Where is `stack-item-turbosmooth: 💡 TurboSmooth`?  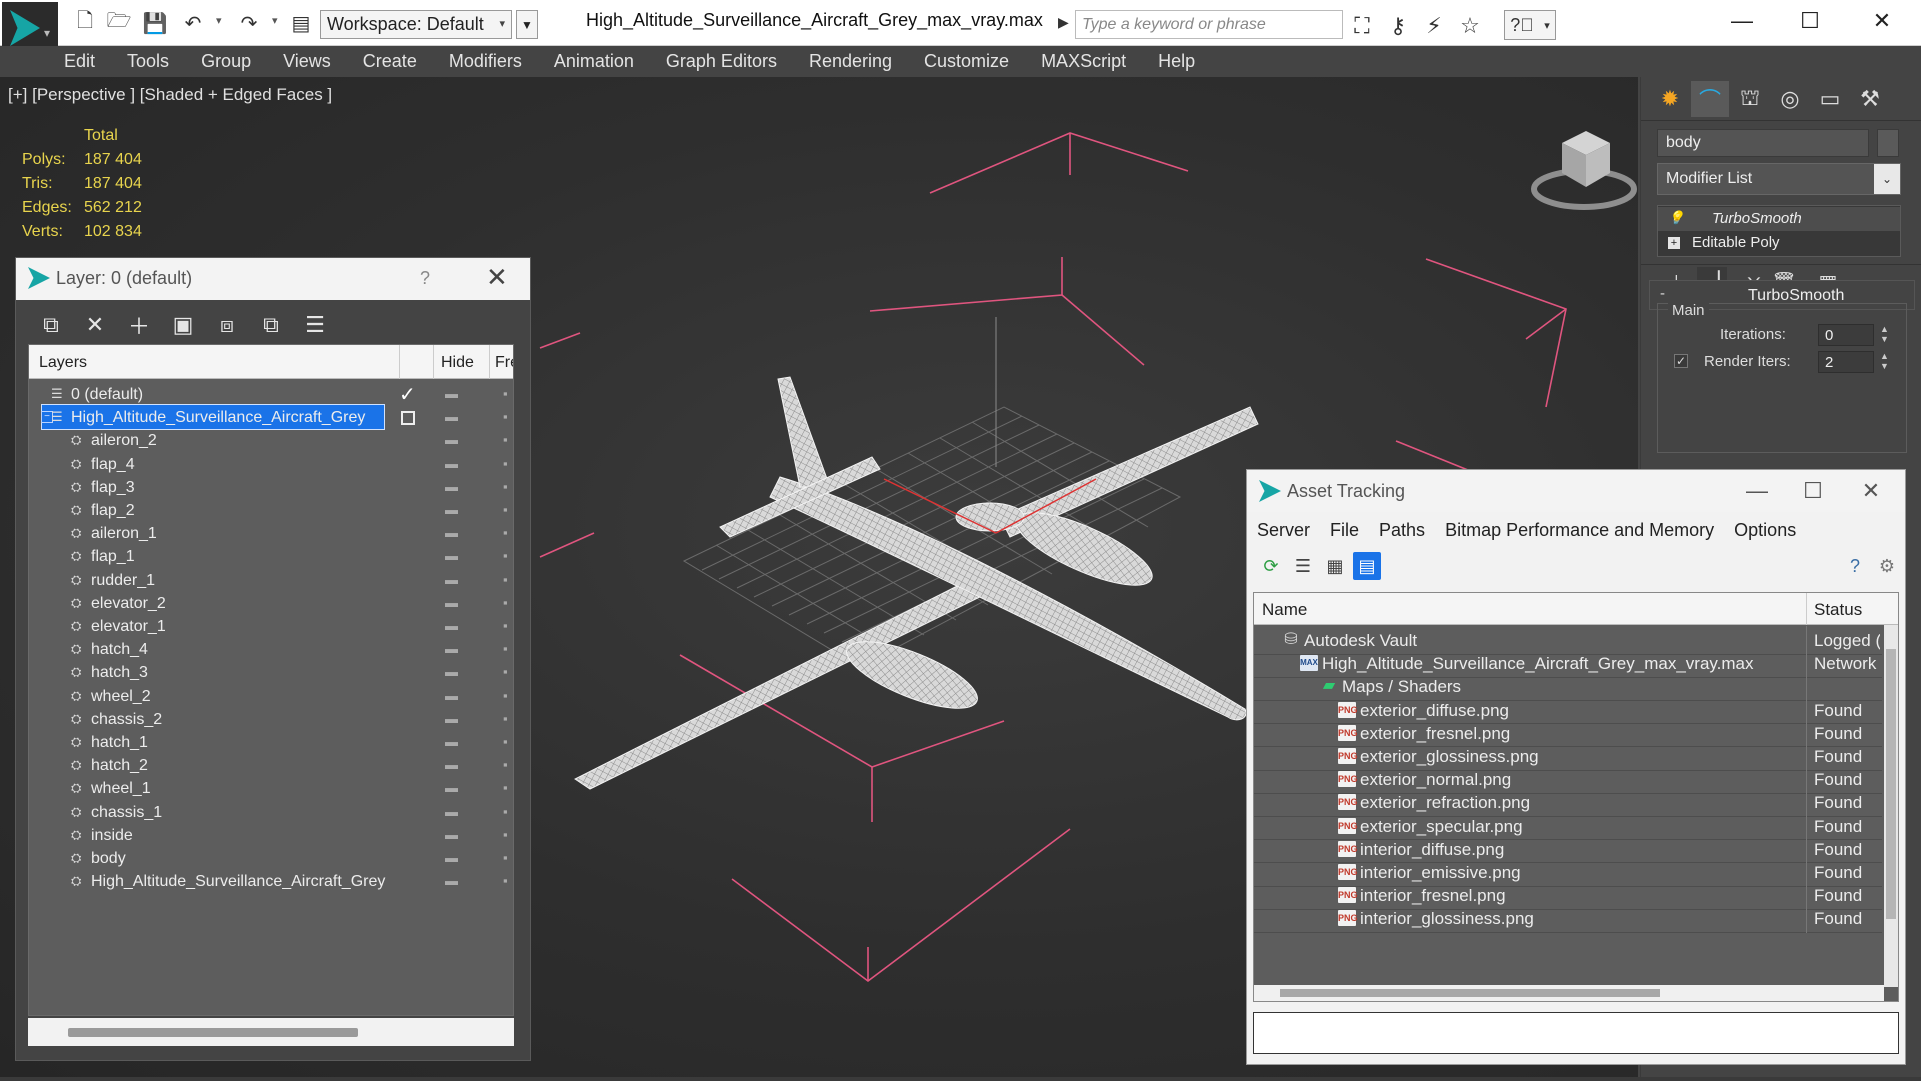
stack-item-turbosmooth: 💡 TurboSmooth is located at coordinates (1779, 219).